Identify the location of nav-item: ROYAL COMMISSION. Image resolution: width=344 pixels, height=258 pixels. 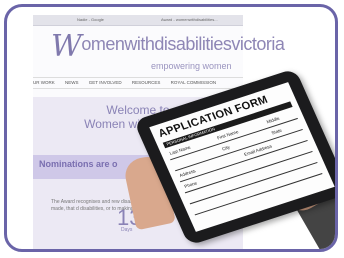
(193, 82).